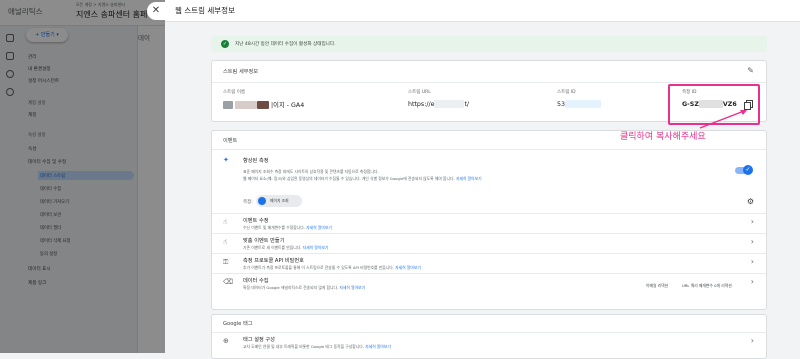  I want to click on enhanced-measurement-title: 향상된 측정, so click(256, 161).